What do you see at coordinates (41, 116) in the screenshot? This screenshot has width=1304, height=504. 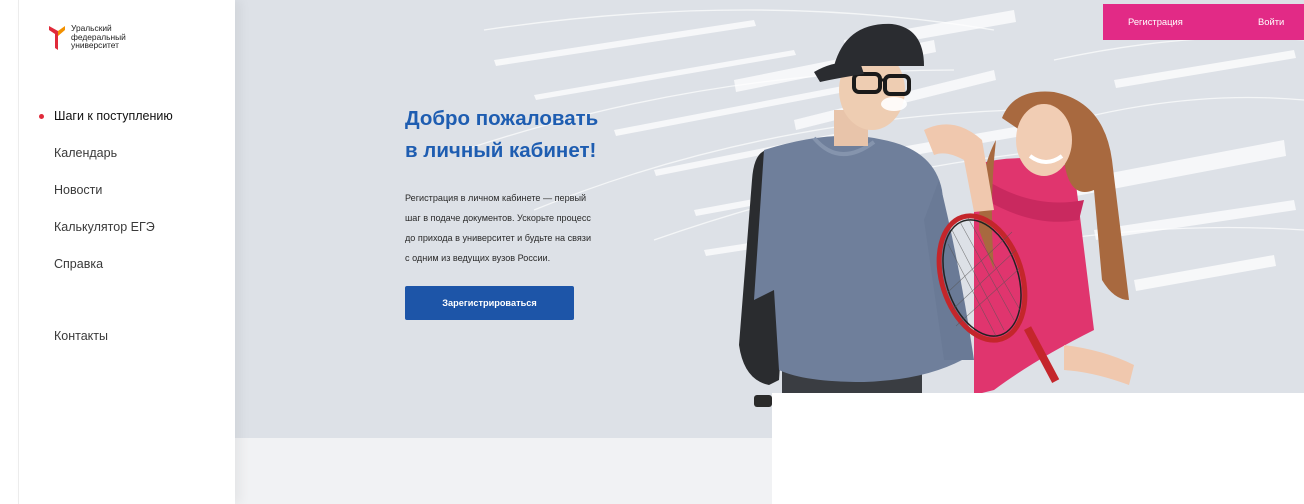 I see `active-dot-icon` at bounding box center [41, 116].